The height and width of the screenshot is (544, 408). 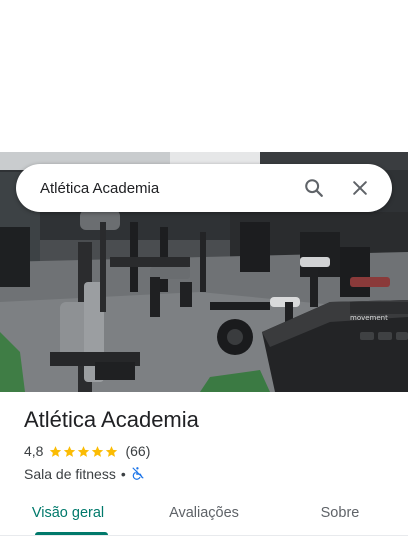 I want to click on place-title: Atlética Academia, so click(x=111, y=419).